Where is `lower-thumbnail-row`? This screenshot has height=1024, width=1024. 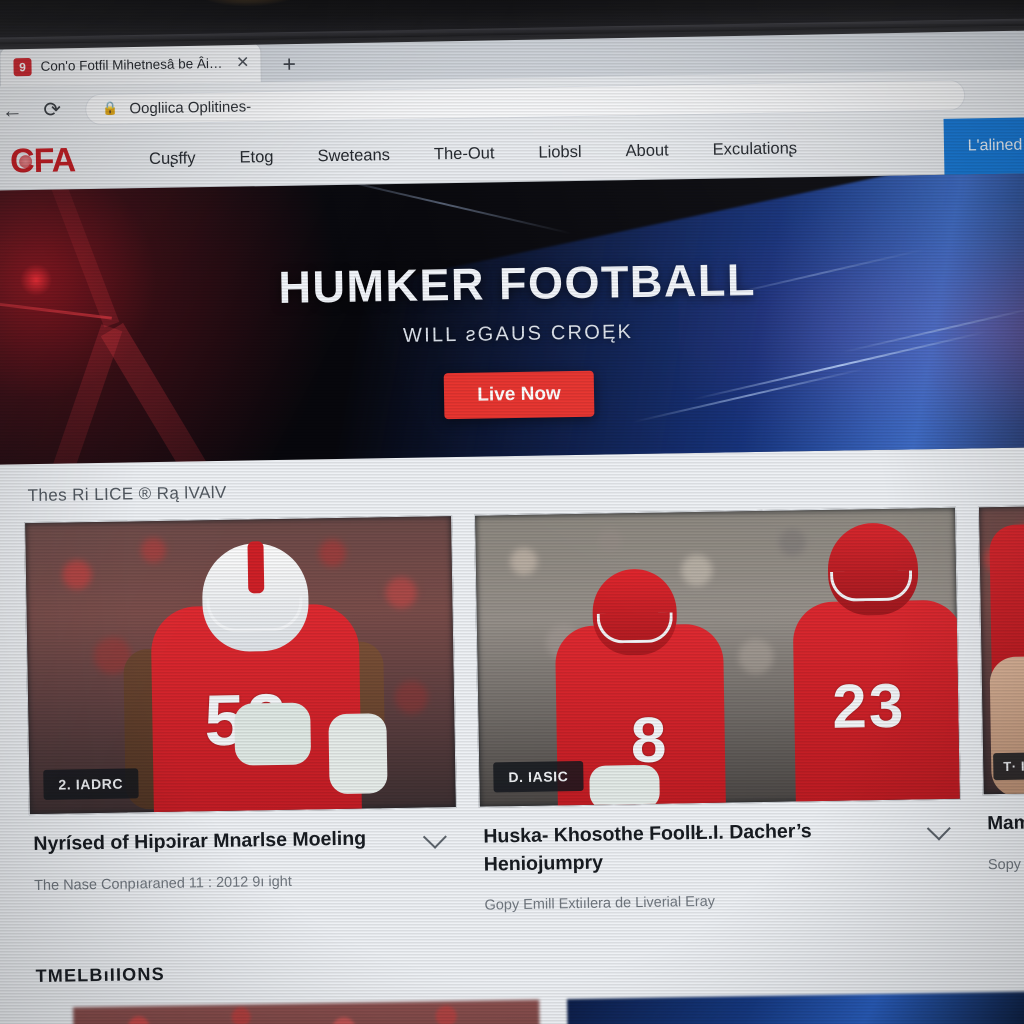 lower-thumbnail-row is located at coordinates (512, 1007).